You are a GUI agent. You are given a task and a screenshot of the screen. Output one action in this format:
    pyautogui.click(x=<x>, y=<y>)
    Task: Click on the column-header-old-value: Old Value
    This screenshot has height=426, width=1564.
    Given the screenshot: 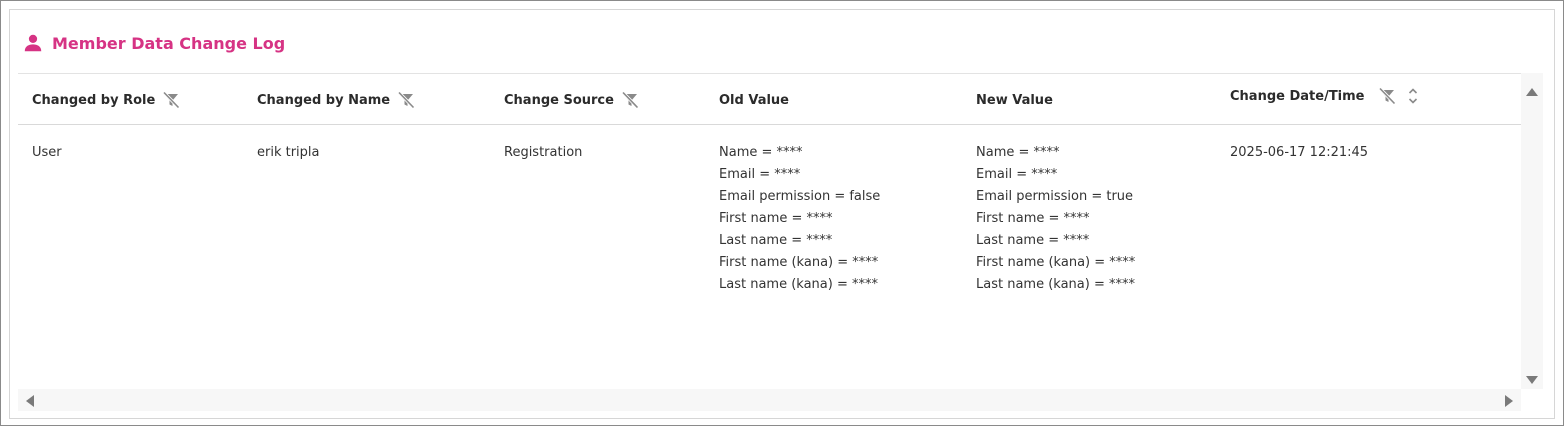 What is the action you would take?
    pyautogui.click(x=754, y=100)
    